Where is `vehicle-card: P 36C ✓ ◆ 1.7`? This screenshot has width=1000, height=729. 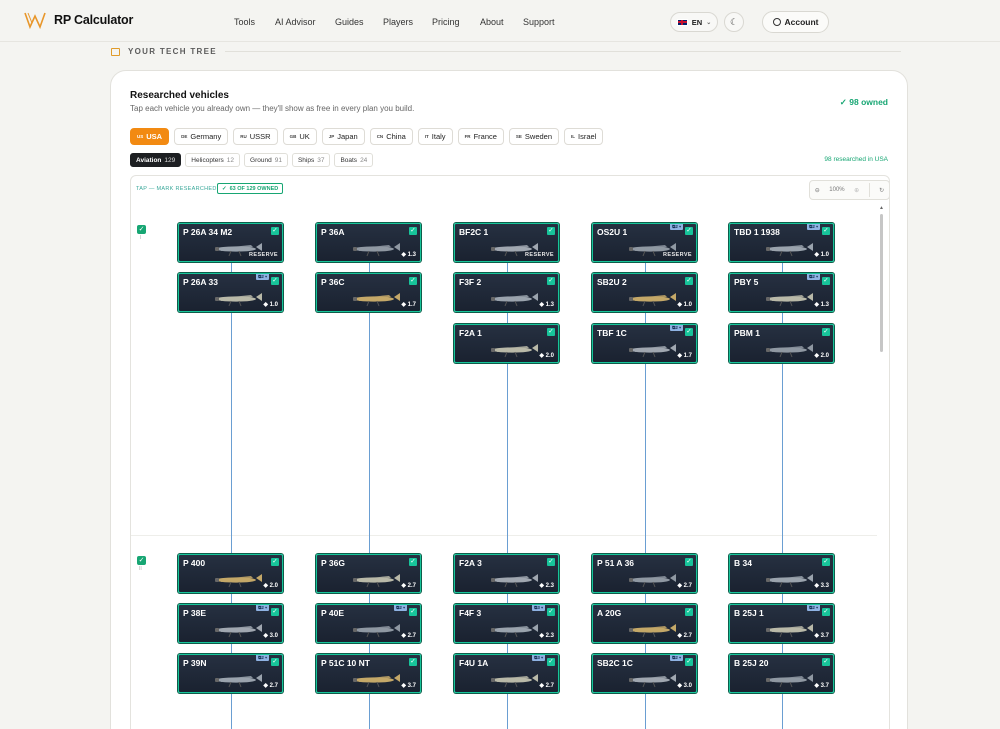 vehicle-card: P 36C ✓ ◆ 1.7 is located at coordinates (368, 292).